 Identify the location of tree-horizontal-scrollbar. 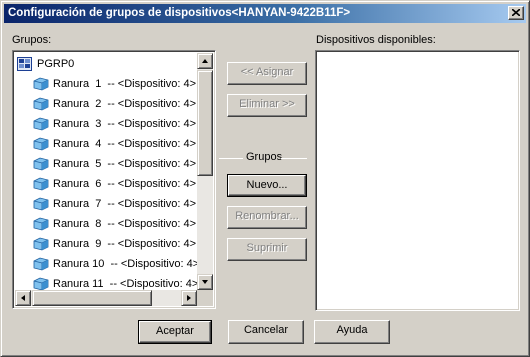
(106, 298).